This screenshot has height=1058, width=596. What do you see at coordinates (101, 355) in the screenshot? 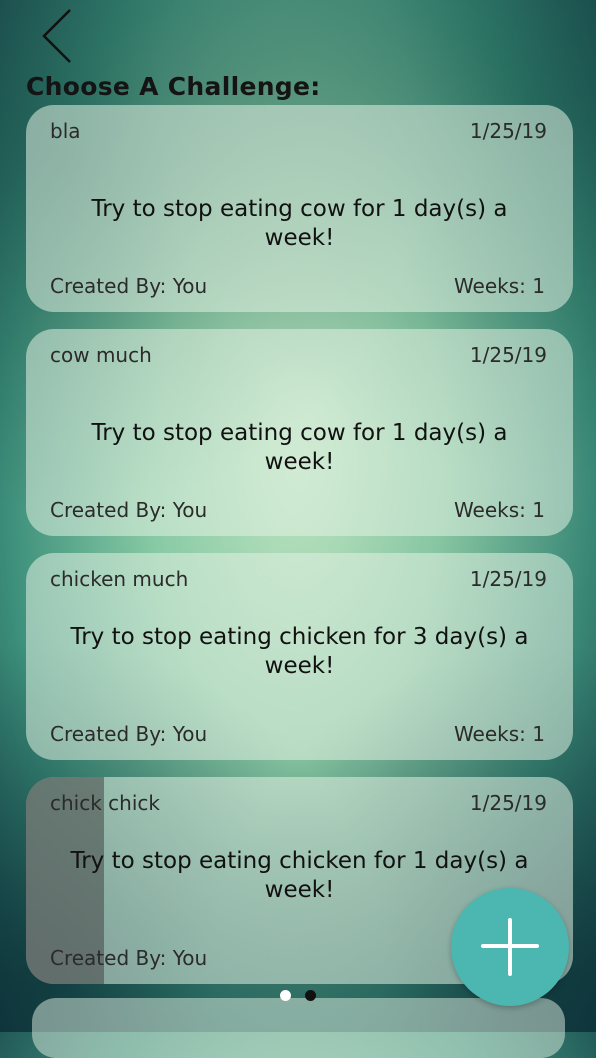
I see `challenge-name: cow much` at bounding box center [101, 355].